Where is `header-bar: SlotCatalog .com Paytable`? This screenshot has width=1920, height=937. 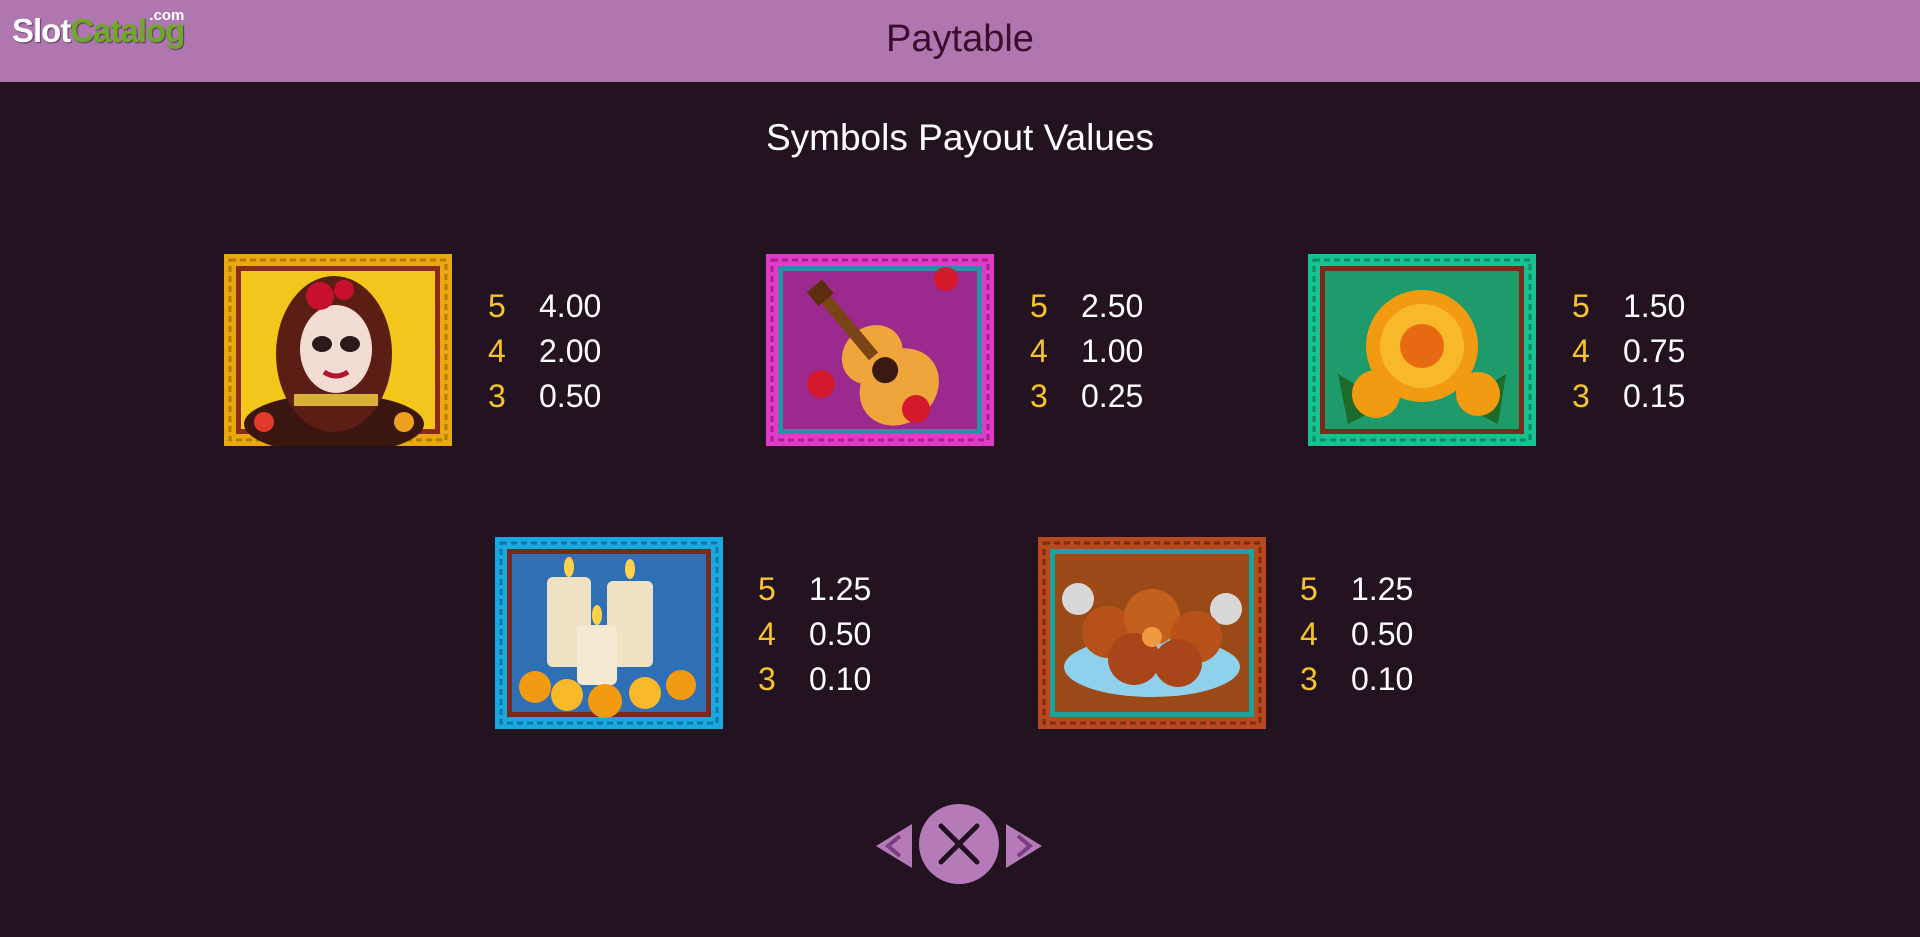 header-bar: SlotCatalog .com Paytable is located at coordinates (960, 41).